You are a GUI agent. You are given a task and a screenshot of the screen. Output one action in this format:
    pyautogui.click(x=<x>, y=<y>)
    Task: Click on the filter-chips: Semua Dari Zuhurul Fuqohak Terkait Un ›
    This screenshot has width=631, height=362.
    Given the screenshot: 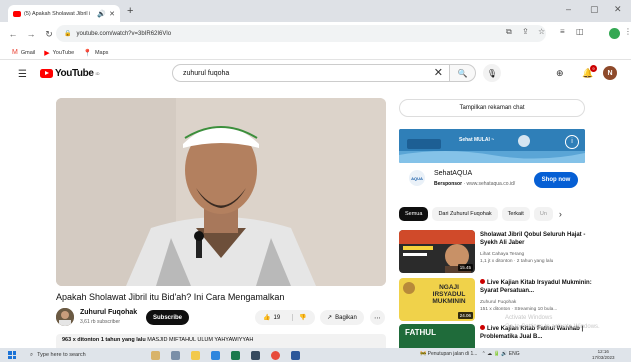 What is the action you would take?
    pyautogui.click(x=480, y=214)
    